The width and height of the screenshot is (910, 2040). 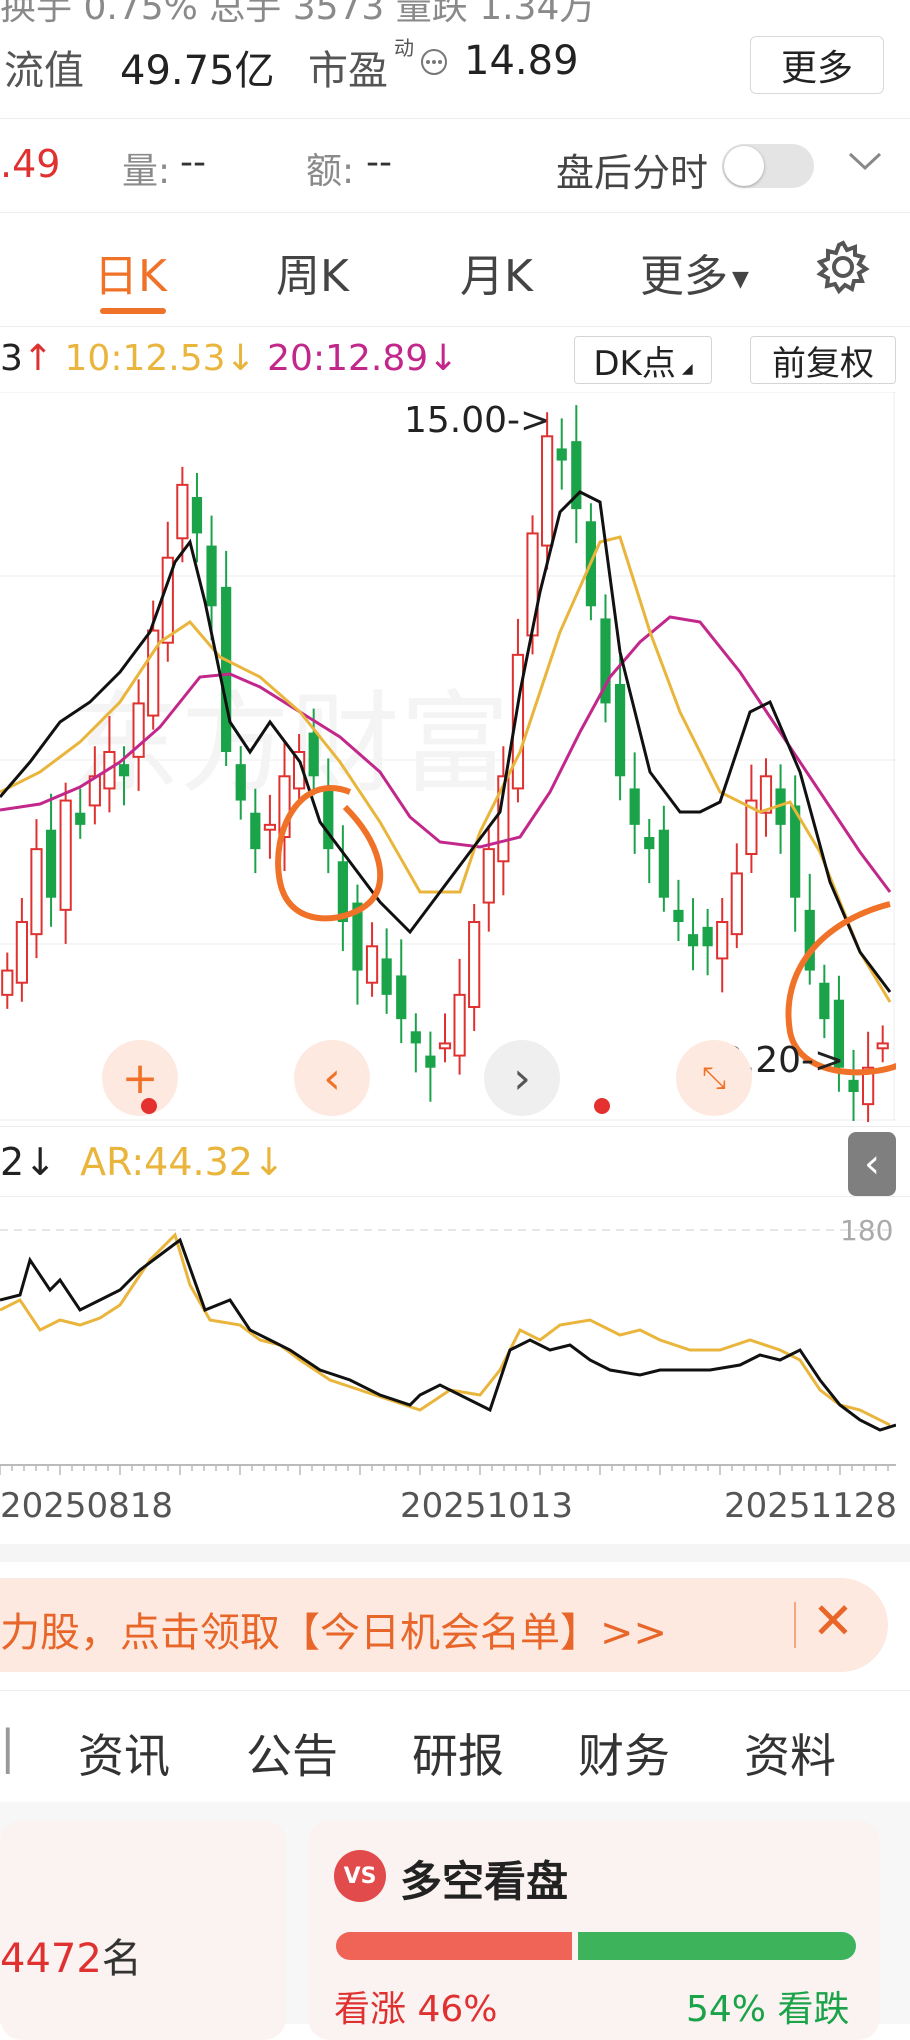 I want to click on ma-legend: 3↑ 10:12.53↓ 20:12.89↓, so click(x=229, y=358).